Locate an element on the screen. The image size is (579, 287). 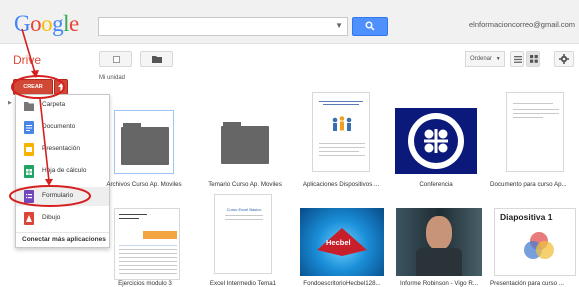
people-illustration-icon is located at coordinates (342, 123).